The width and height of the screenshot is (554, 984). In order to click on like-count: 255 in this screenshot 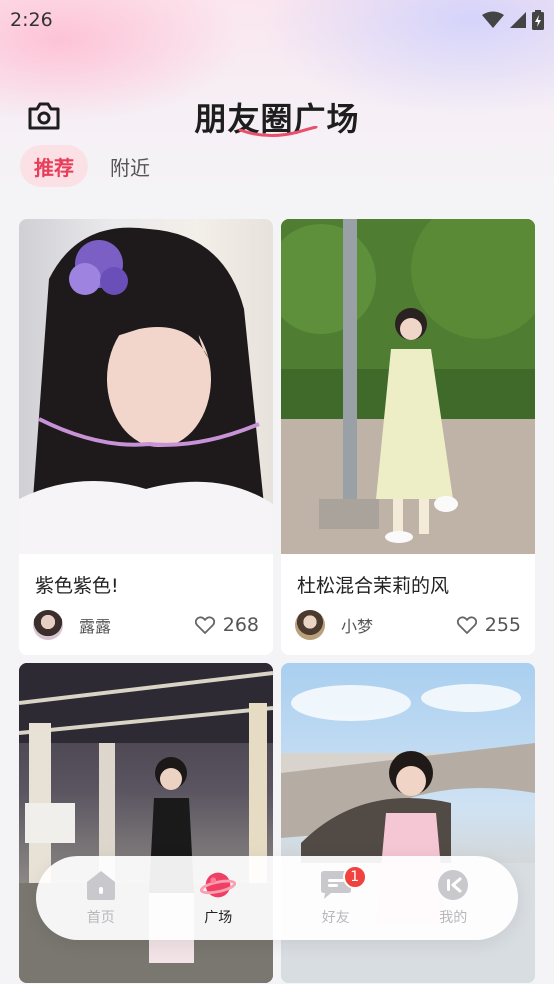, I will do `click(502, 625)`.